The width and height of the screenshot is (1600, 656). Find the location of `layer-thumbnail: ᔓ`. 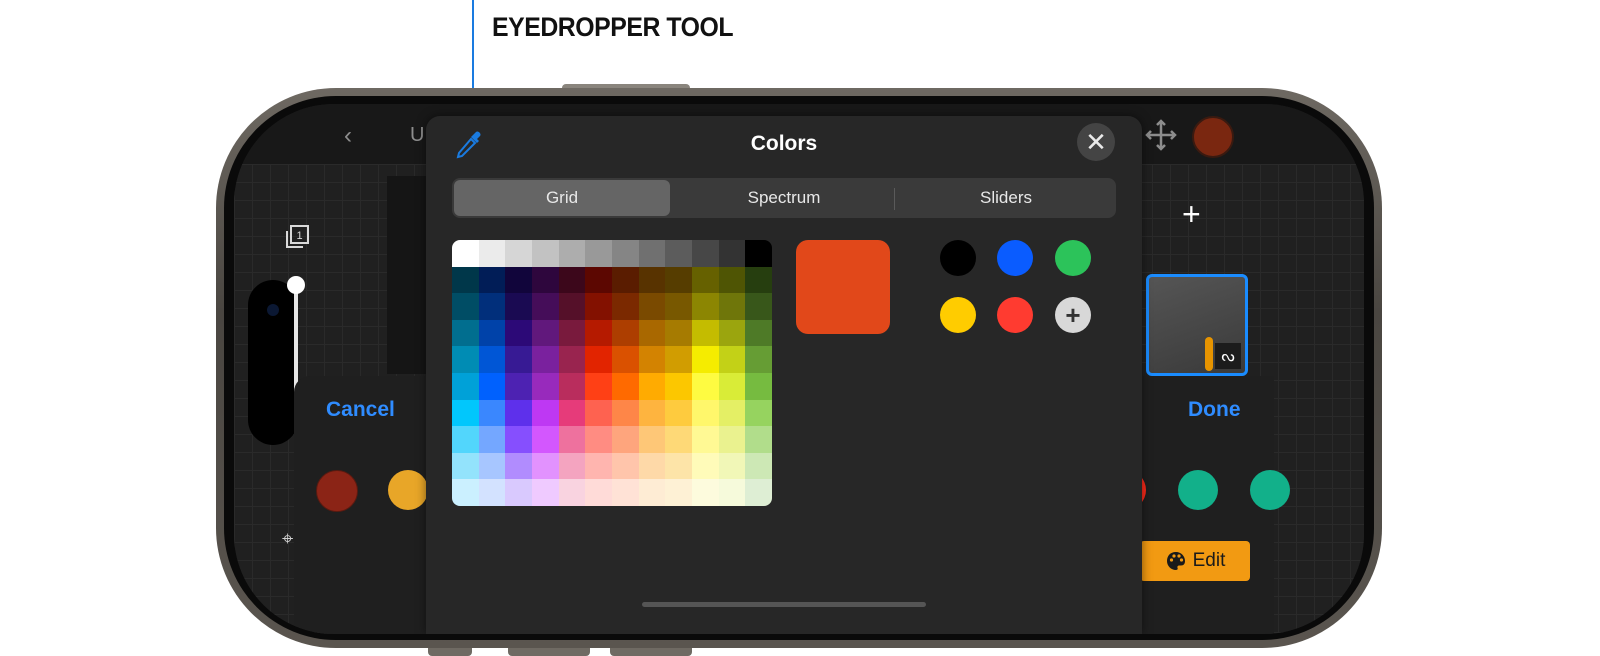

layer-thumbnail: ᔓ is located at coordinates (1197, 325).